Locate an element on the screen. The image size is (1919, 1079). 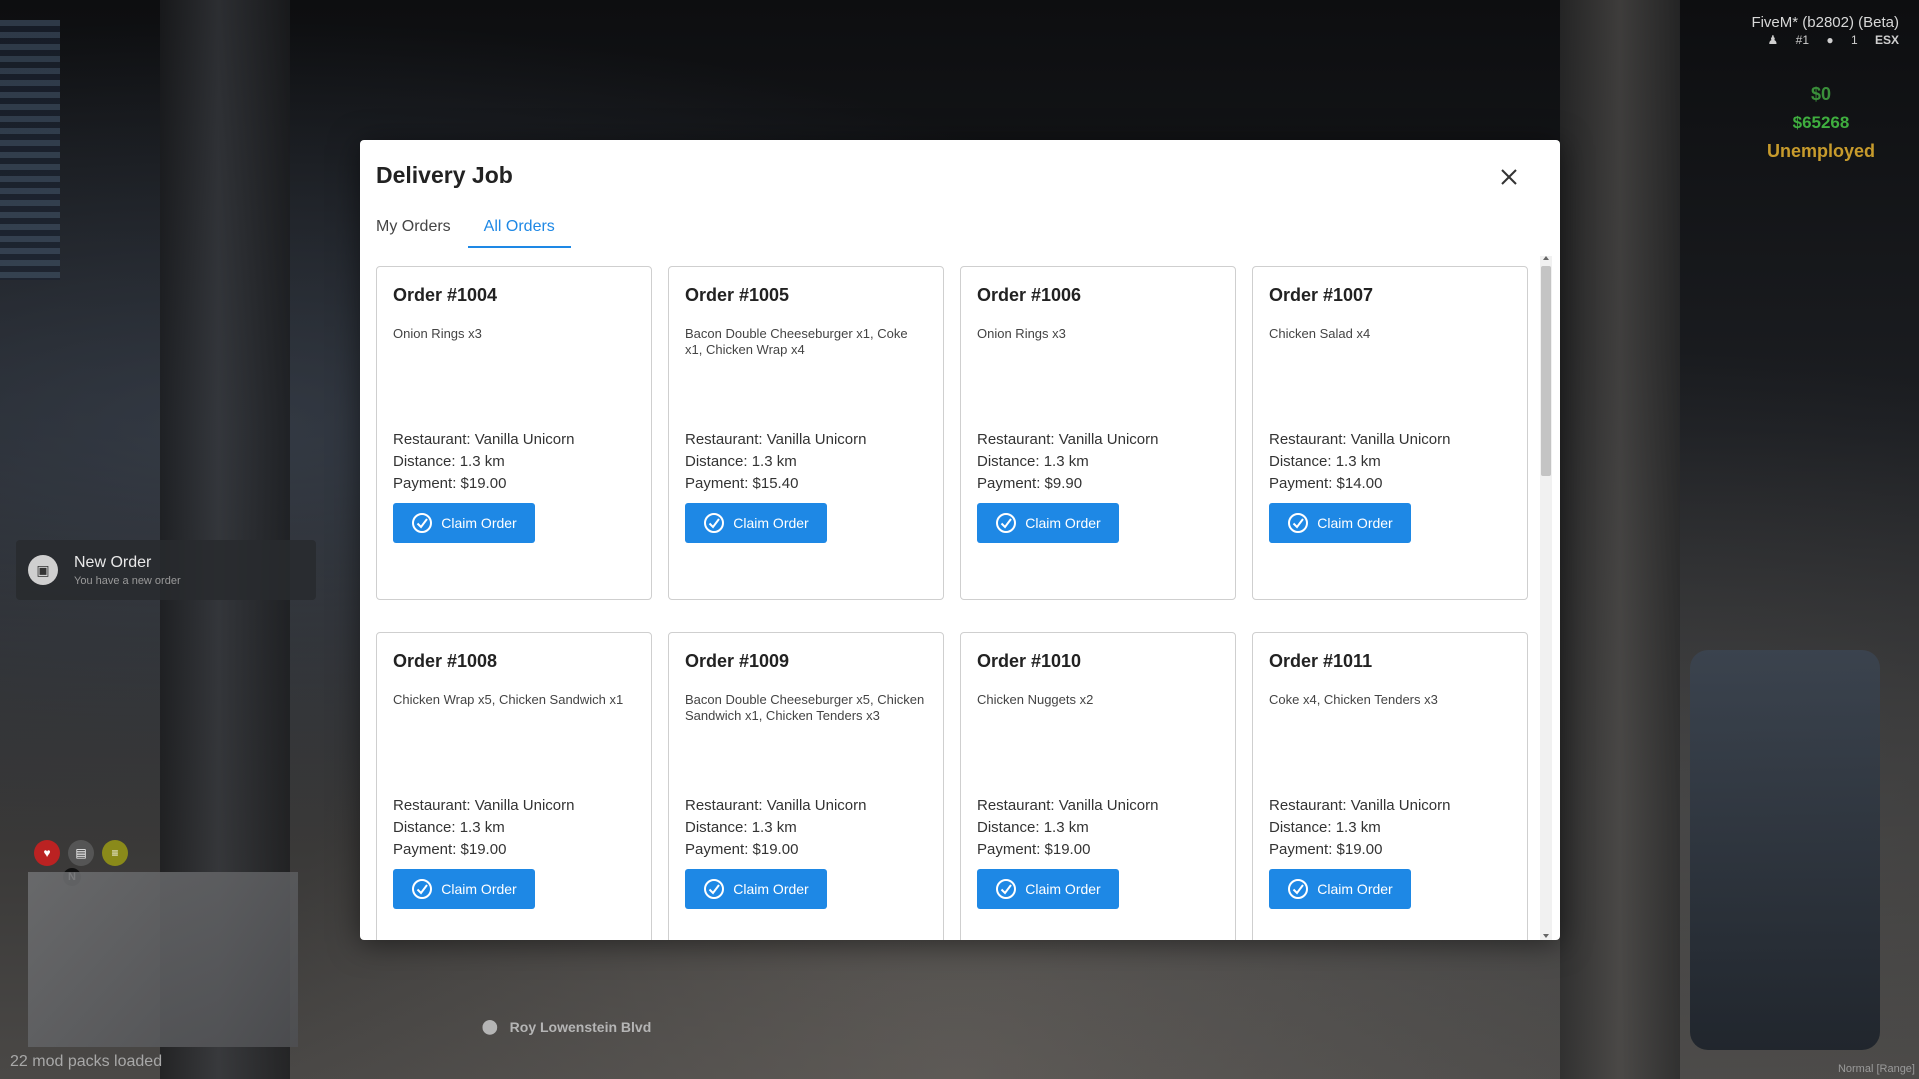
minimap is located at coordinates (163, 959).